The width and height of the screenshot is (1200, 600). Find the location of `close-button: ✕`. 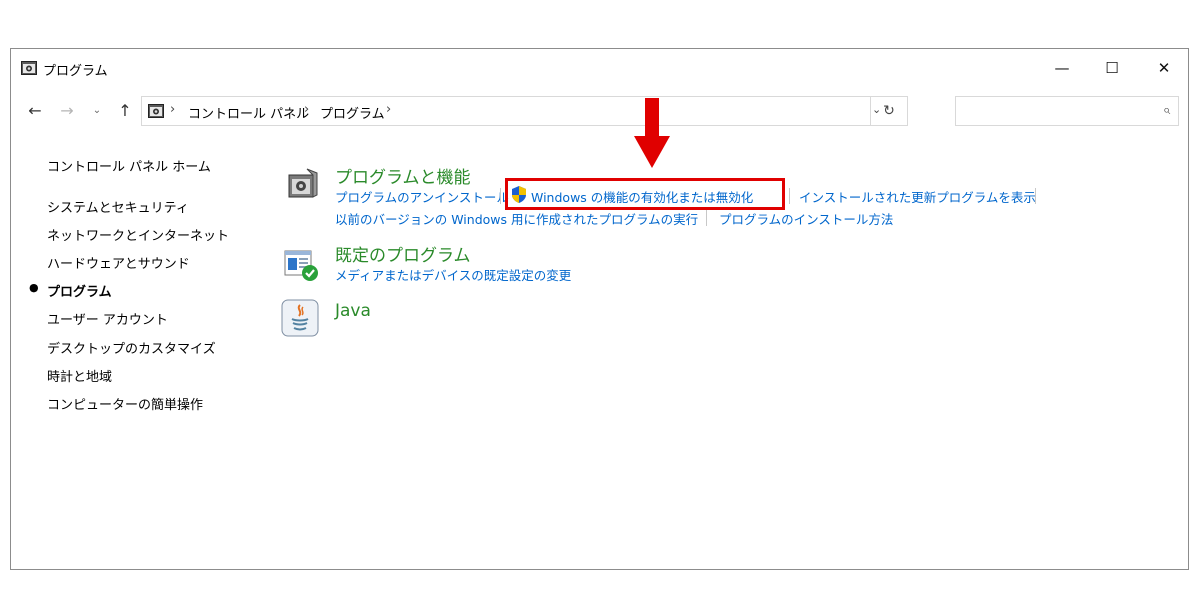

close-button: ✕ is located at coordinates (1164, 68).